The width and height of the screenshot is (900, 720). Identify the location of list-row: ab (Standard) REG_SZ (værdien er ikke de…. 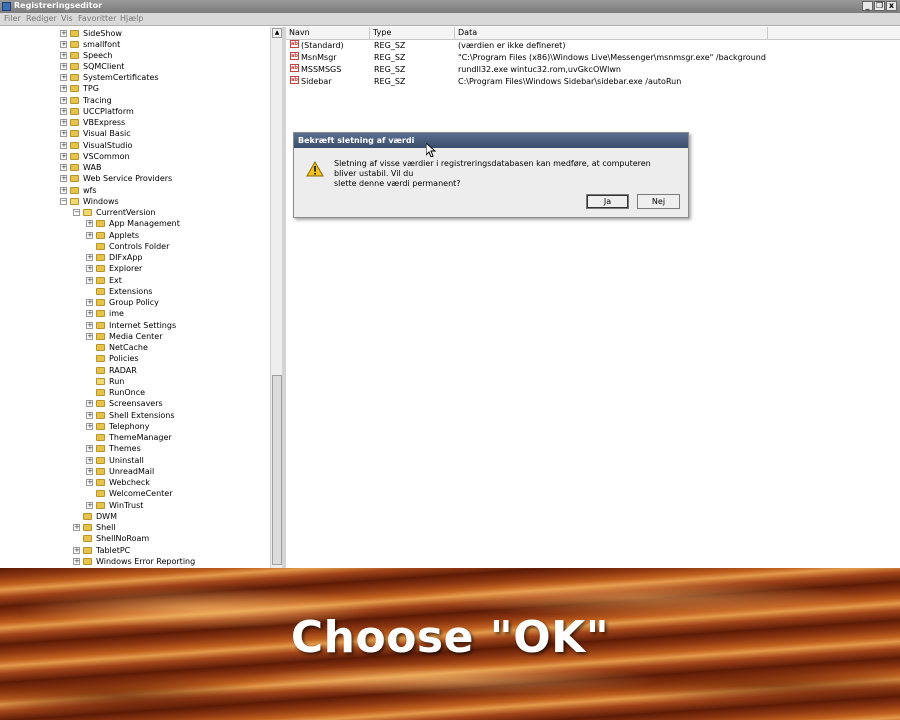
(593, 46).